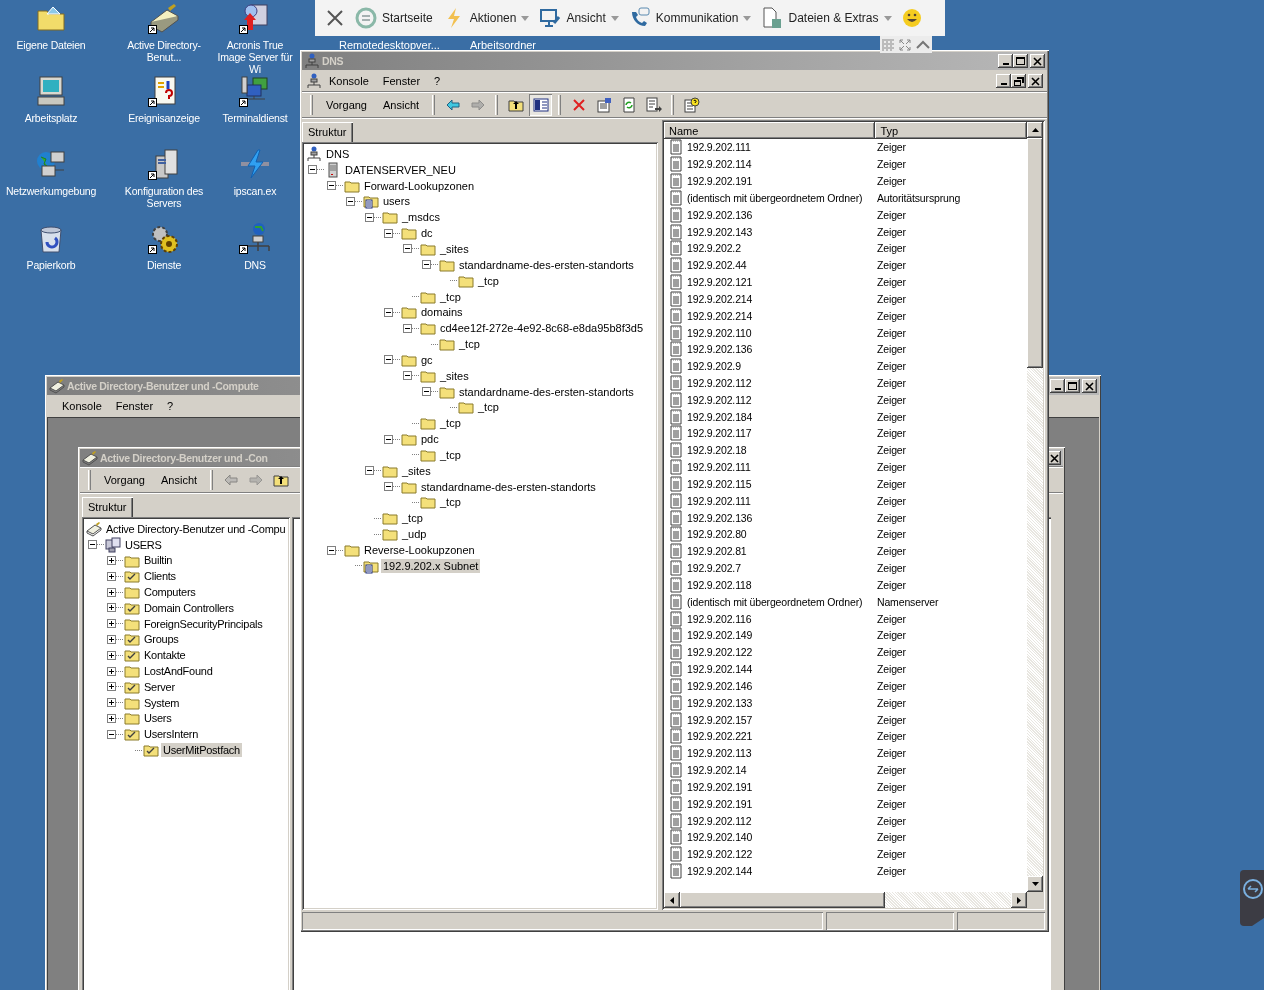  Describe the element at coordinates (165, 655) in the screenshot. I see `tree-item: Kontakte` at that location.